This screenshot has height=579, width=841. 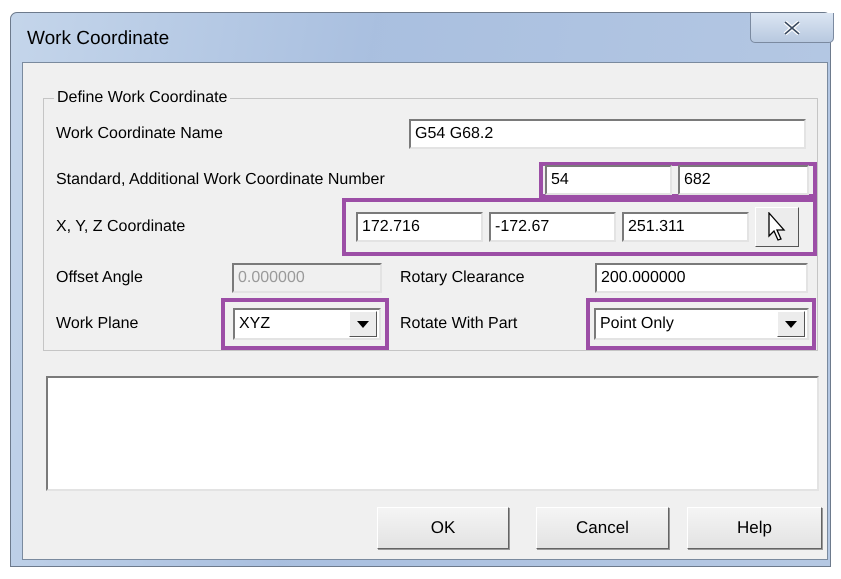 I want to click on field-label: Standard, Additional Work Coordinate Number, so click(x=220, y=180).